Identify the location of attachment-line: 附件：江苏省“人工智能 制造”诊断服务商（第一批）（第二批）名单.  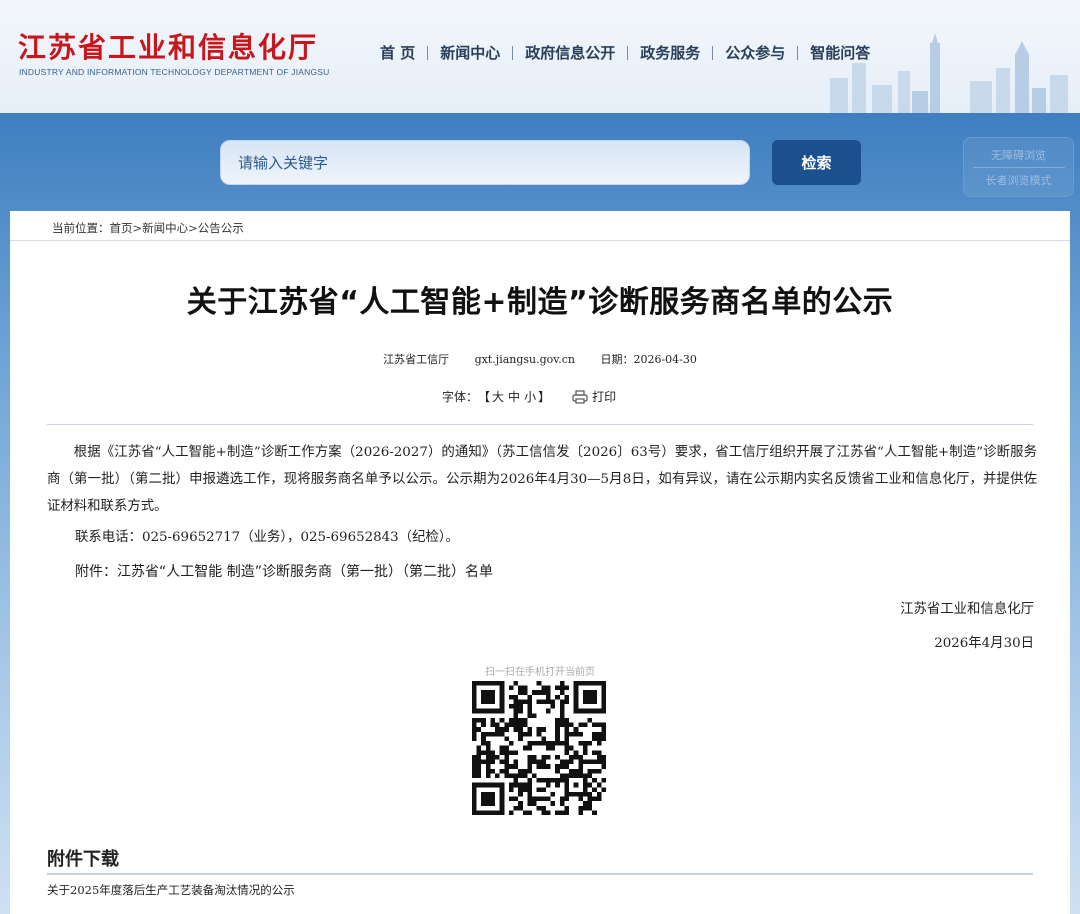
(284, 571).